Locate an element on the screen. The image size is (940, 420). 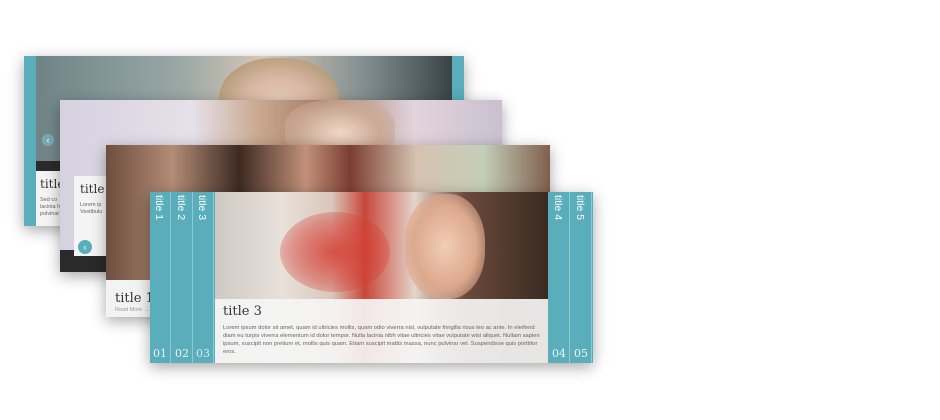
tab-label: title 3 is located at coordinates (202, 208).